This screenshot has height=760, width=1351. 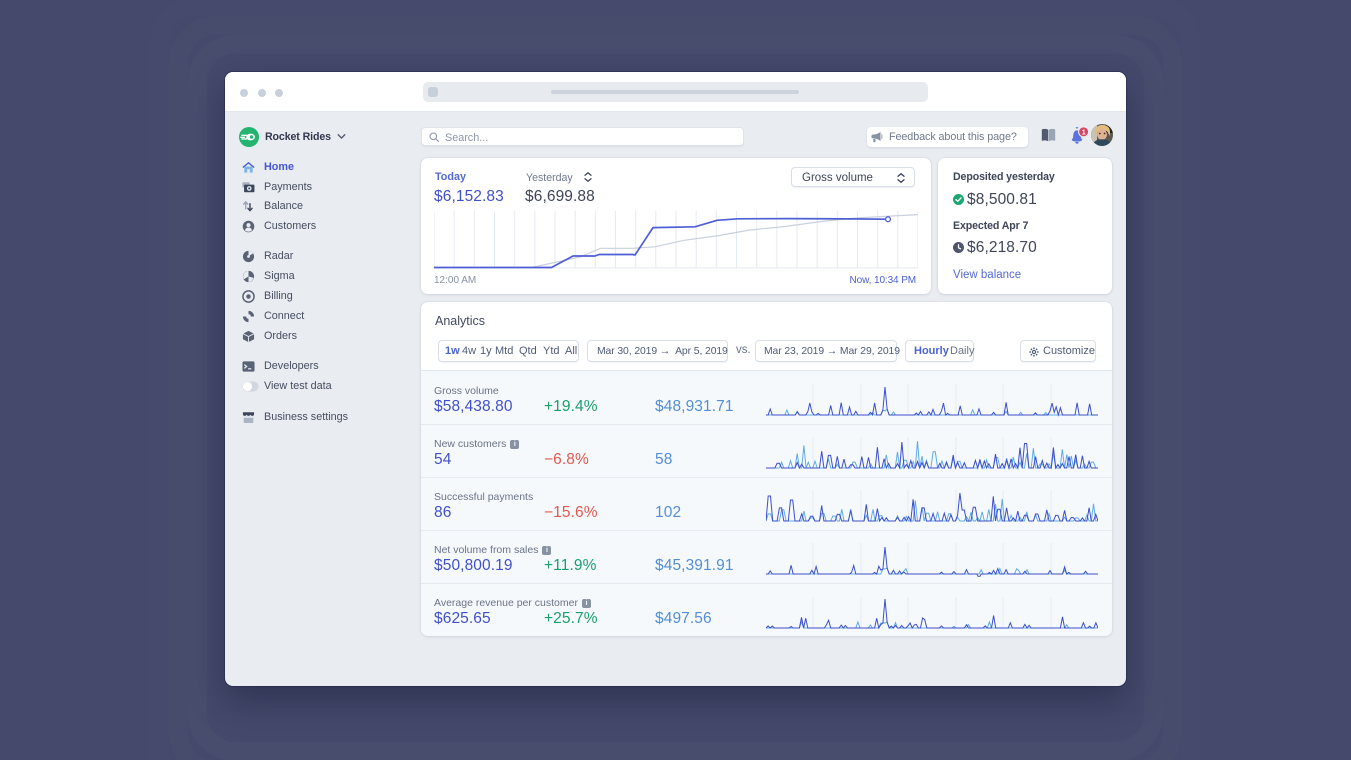 What do you see at coordinates (1084, 131) in the screenshot?
I see `svg-text: 1` at bounding box center [1084, 131].